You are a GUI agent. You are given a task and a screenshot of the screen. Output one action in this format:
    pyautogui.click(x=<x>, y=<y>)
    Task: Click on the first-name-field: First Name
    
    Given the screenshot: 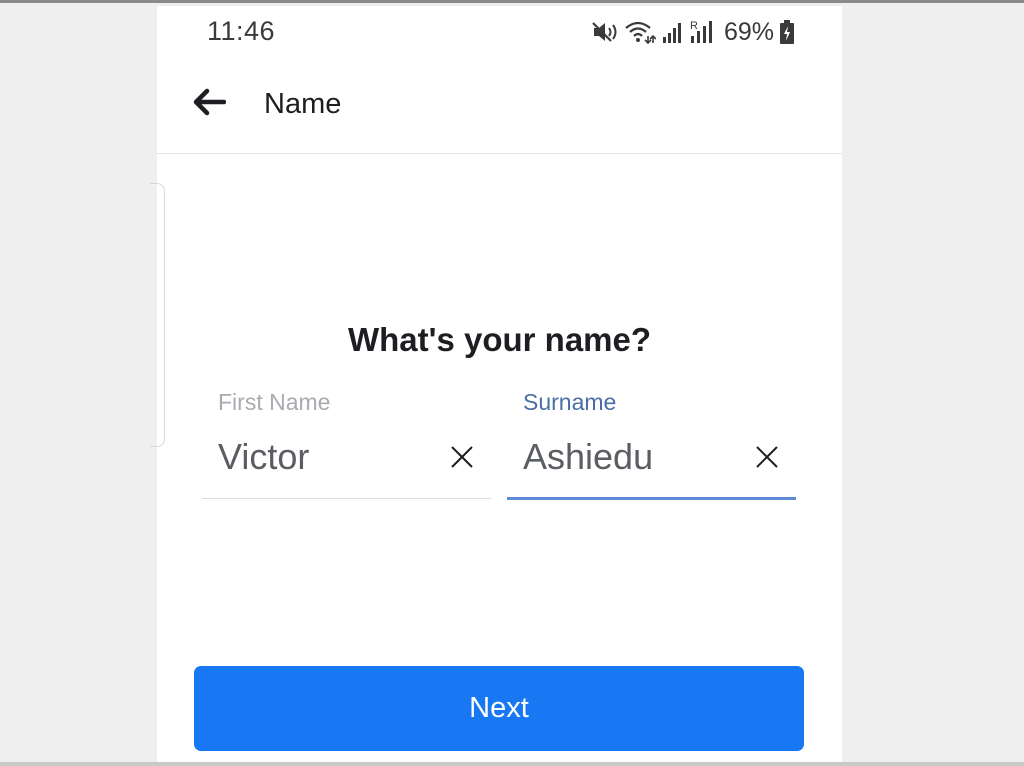 What is the action you would take?
    pyautogui.click(x=346, y=443)
    